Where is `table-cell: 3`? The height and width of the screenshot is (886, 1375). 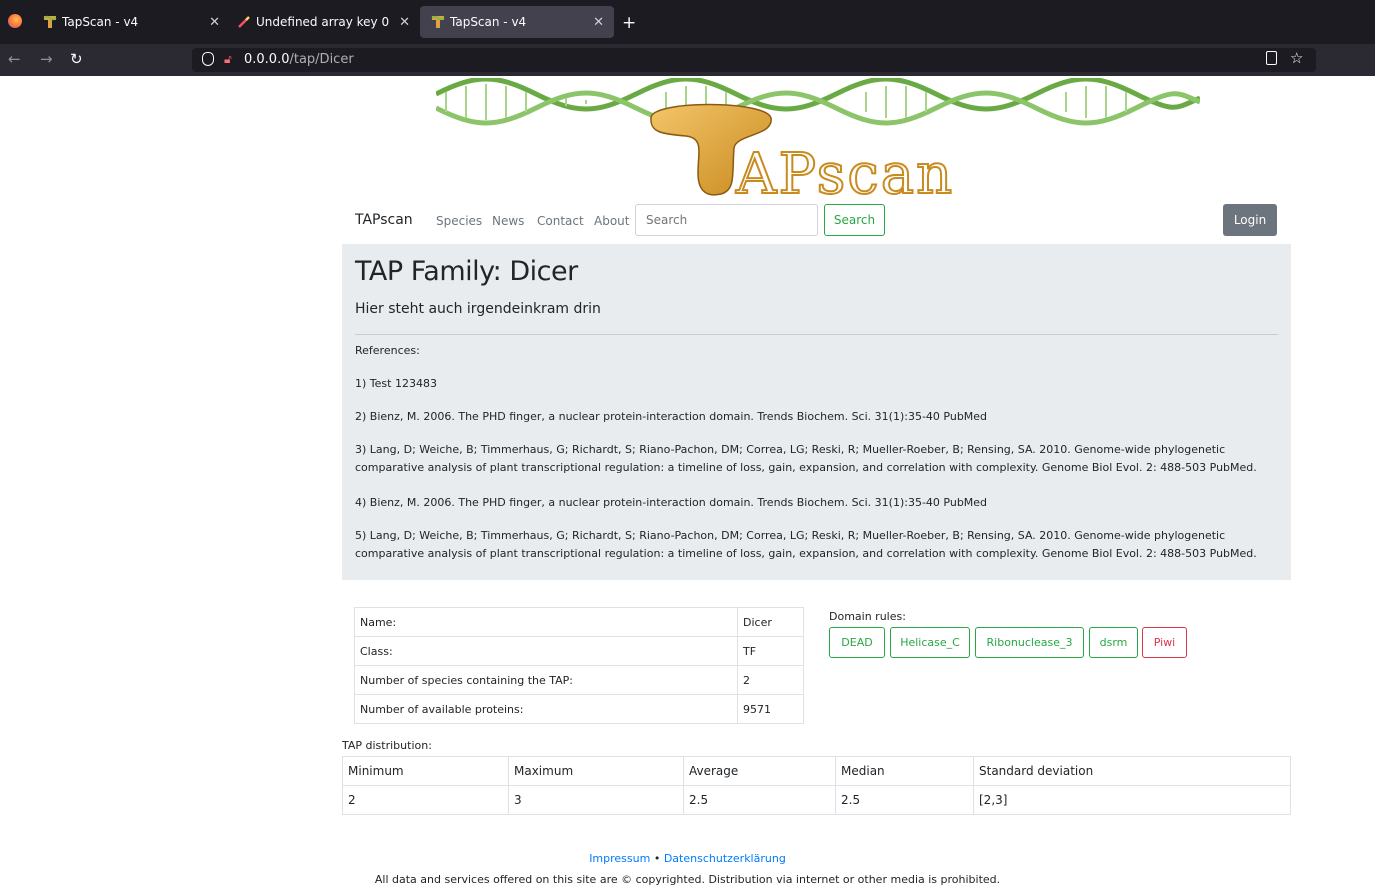 table-cell: 3 is located at coordinates (596, 800).